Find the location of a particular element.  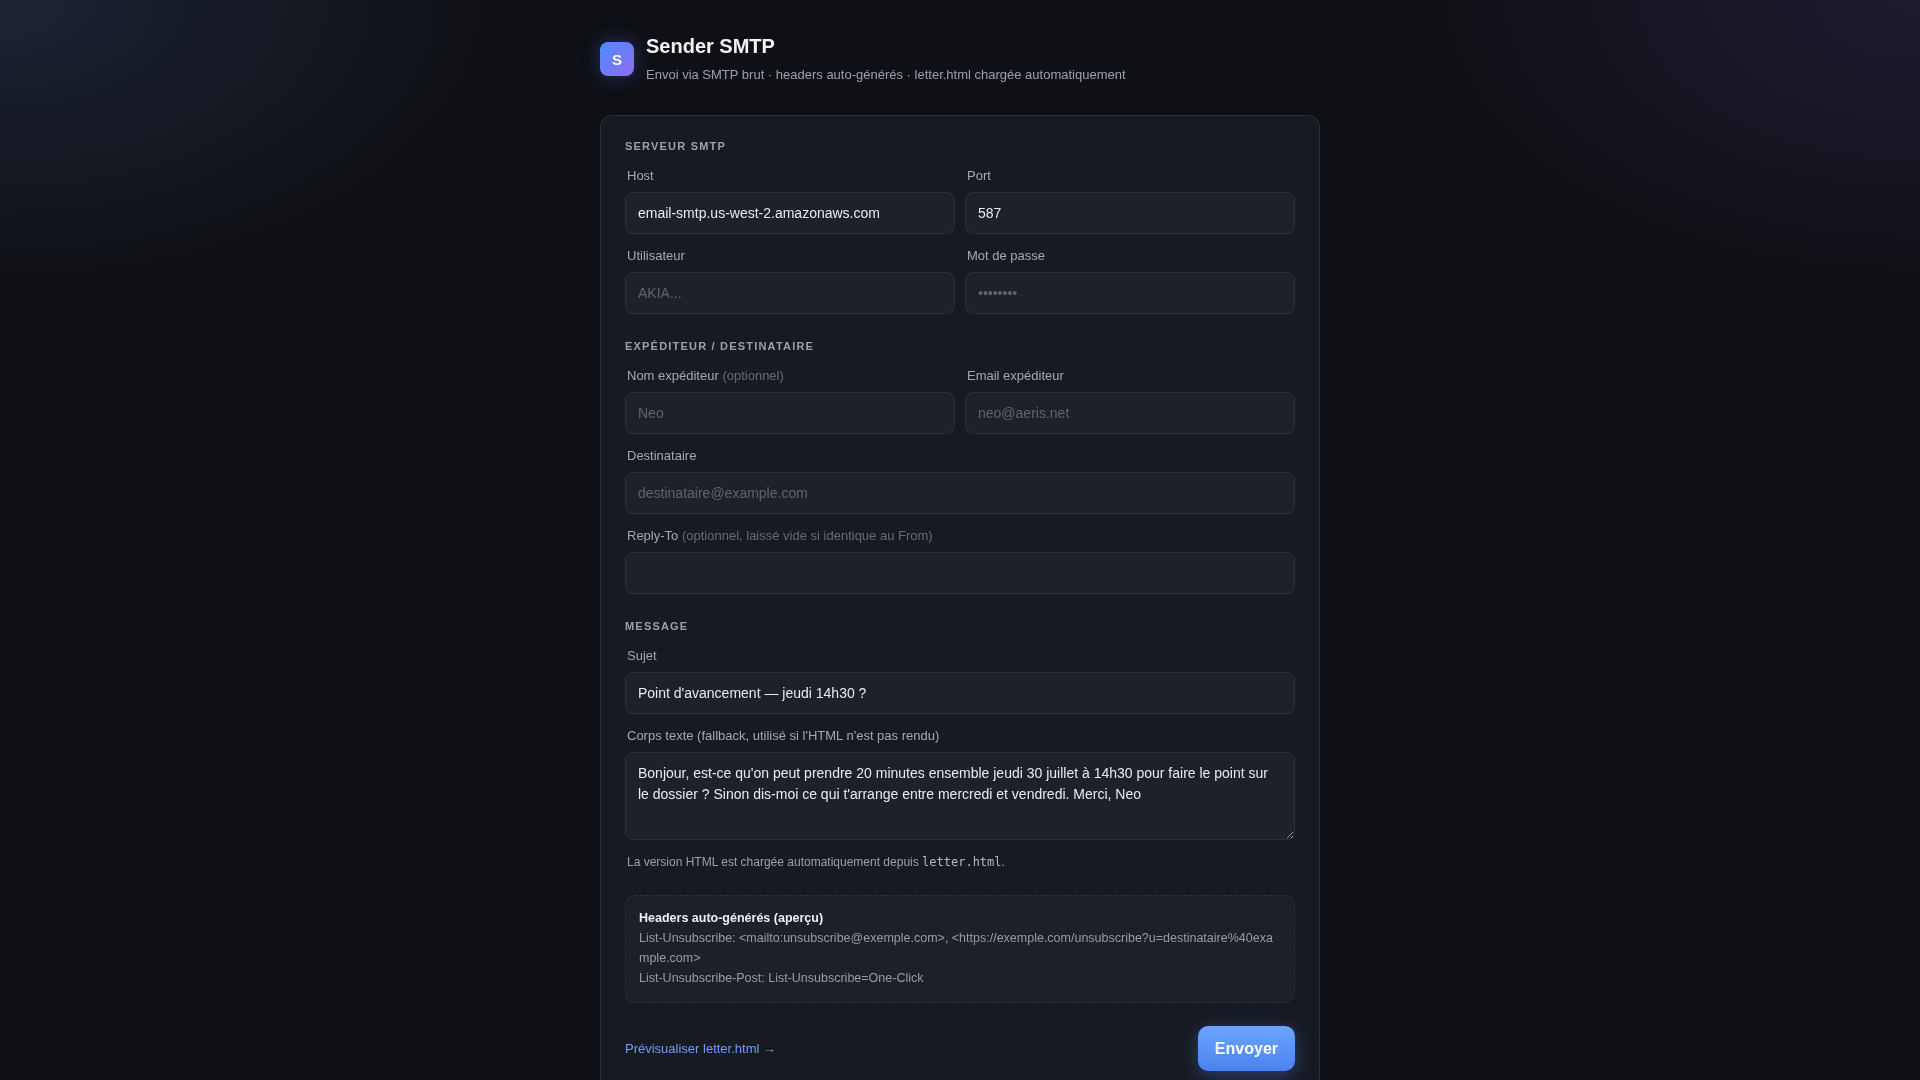

field-label: Utilisateur is located at coordinates (655, 256).